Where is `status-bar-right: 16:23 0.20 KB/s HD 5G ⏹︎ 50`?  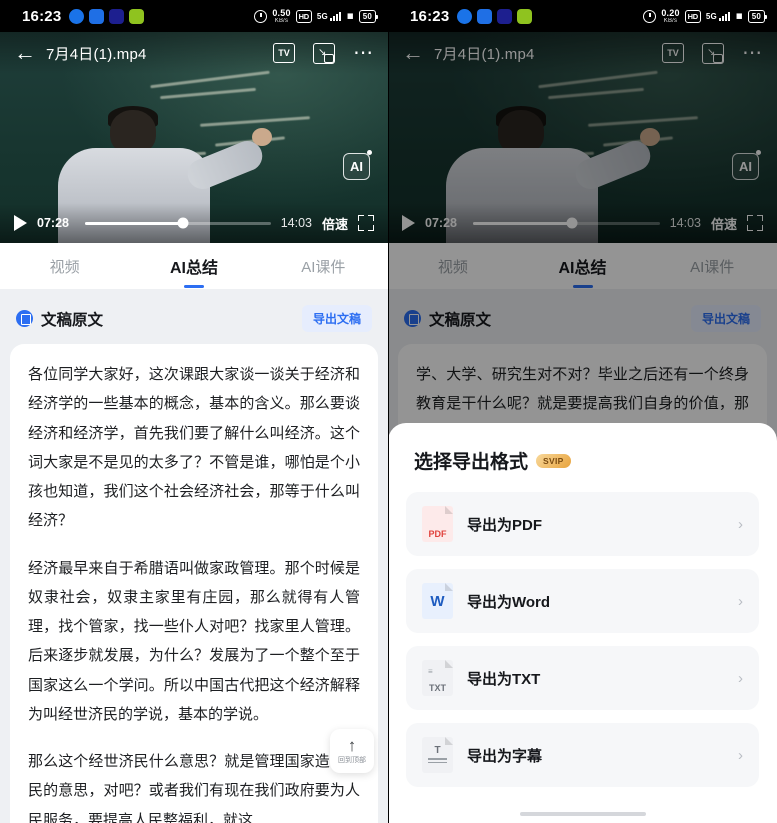
status-bar-right: 16:23 0.20 KB/s HD 5G ⏹︎ 50 is located at coordinates (582, 16).